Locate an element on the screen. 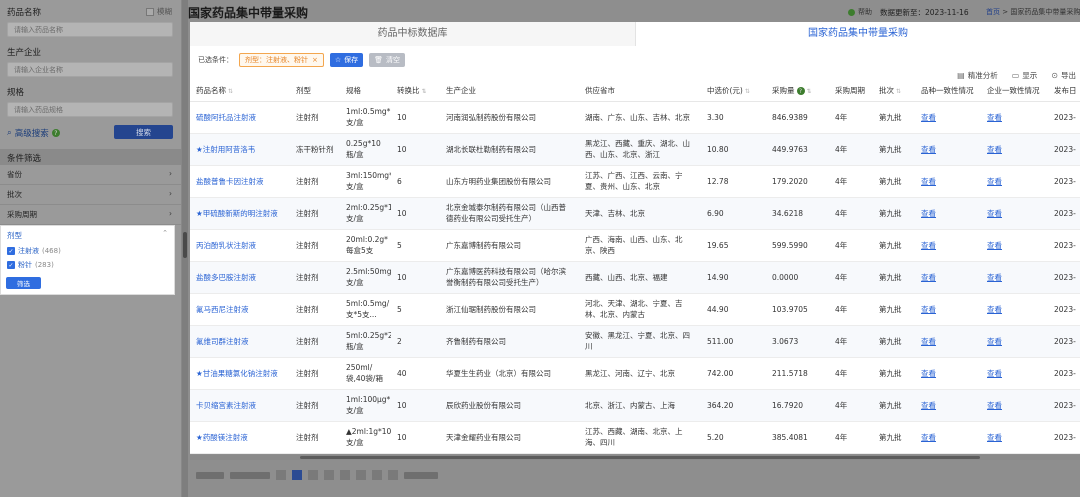 The width and height of the screenshot is (1080, 497). cell-date: 2023- is located at coordinates (1064, 437).